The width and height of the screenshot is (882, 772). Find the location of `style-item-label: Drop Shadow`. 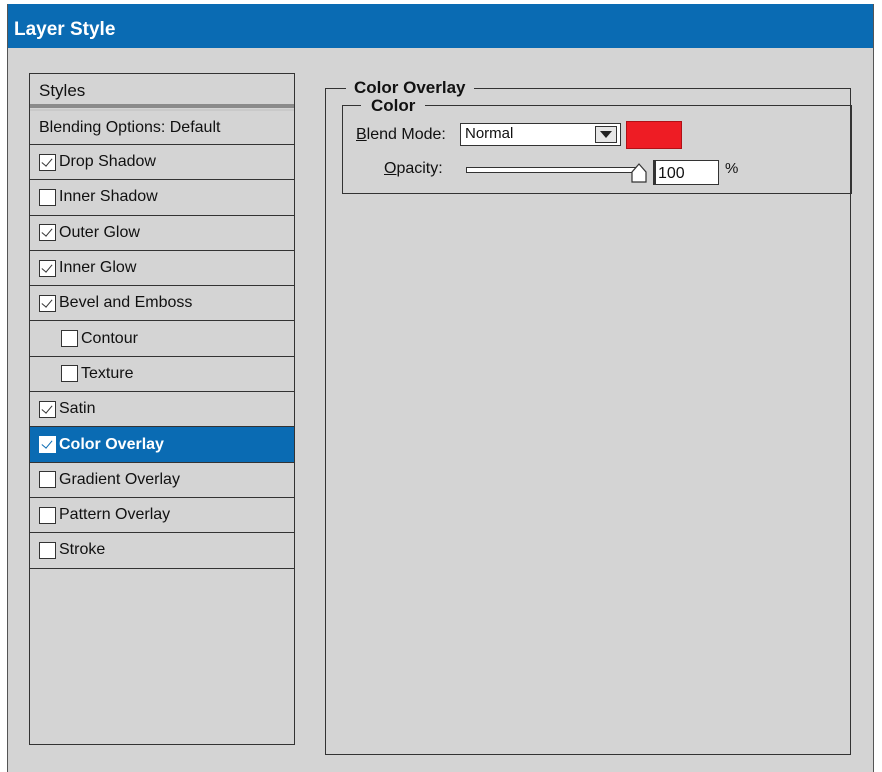

style-item-label: Drop Shadow is located at coordinates (107, 162).